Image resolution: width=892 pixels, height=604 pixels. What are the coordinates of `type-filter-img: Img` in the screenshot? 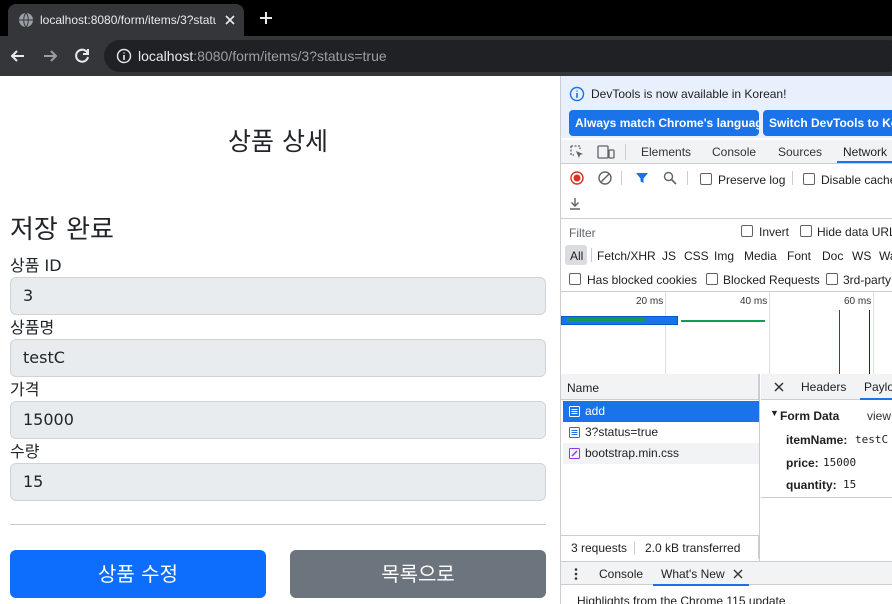 It's located at (724, 256).